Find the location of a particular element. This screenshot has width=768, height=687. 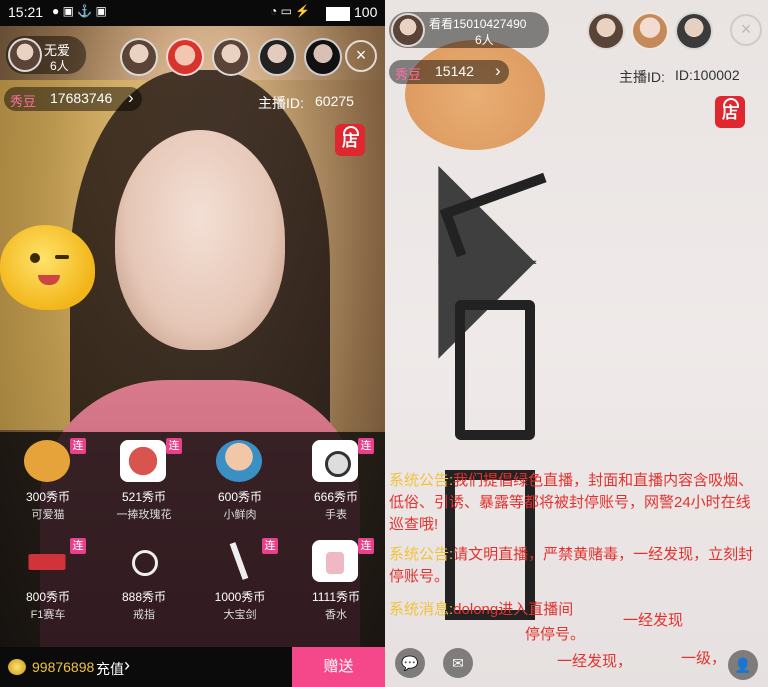

gift-item: 连 666秀币 手表 is located at coordinates (336, 484).